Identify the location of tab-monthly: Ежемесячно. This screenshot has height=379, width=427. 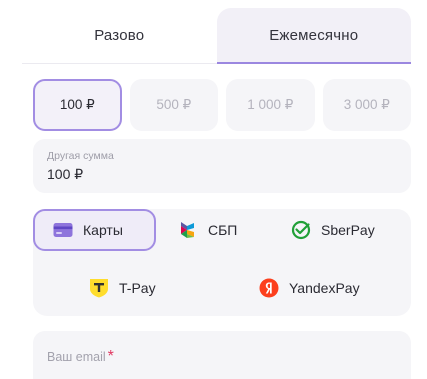
(313, 36).